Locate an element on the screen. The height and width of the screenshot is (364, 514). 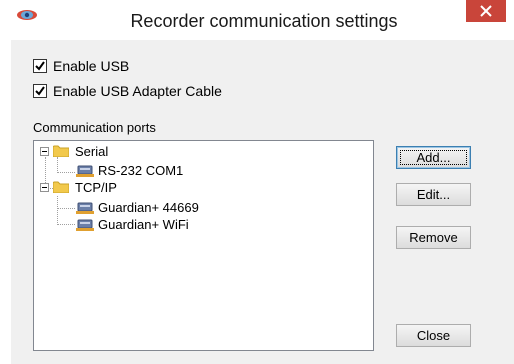
enable-usb-label: Enable USB is located at coordinates (91, 66).